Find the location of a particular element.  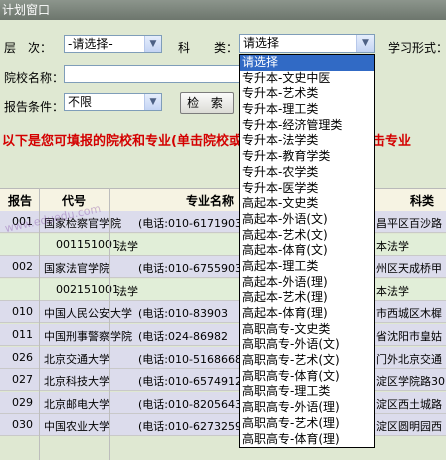

table-cell: 中国刑事警察学院 is located at coordinates (88, 336).